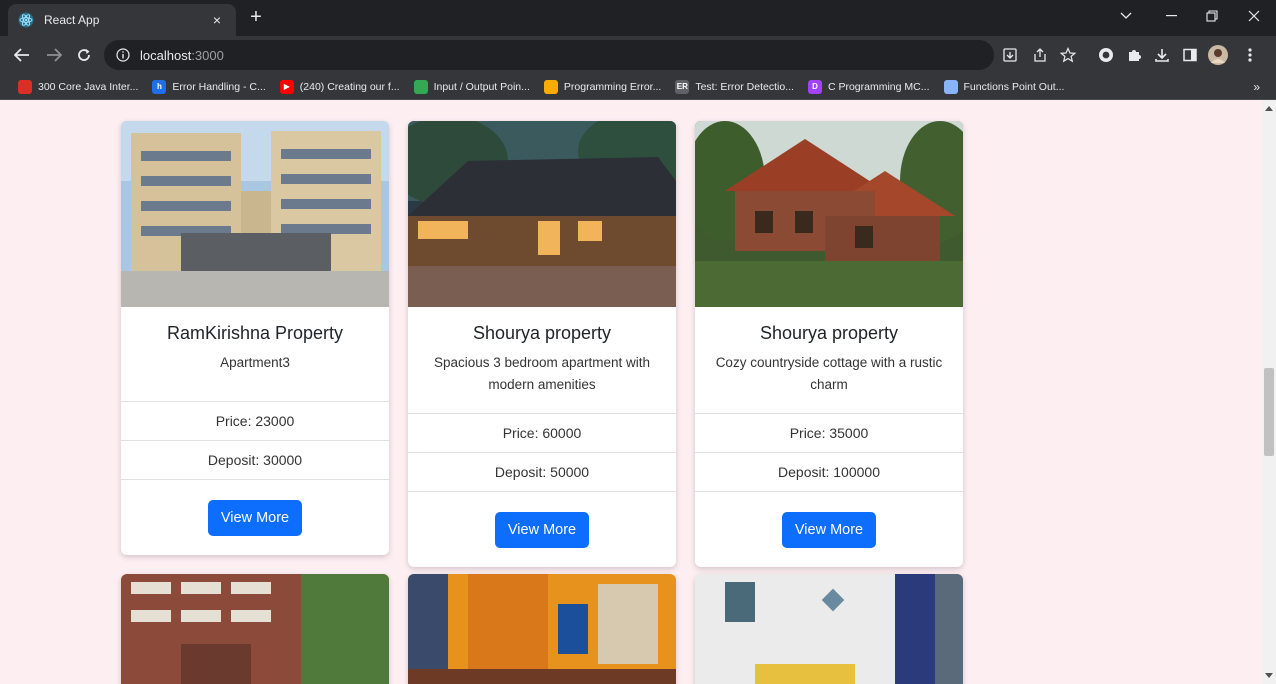  What do you see at coordinates (255, 214) in the screenshot?
I see `property-photo-apartment` at bounding box center [255, 214].